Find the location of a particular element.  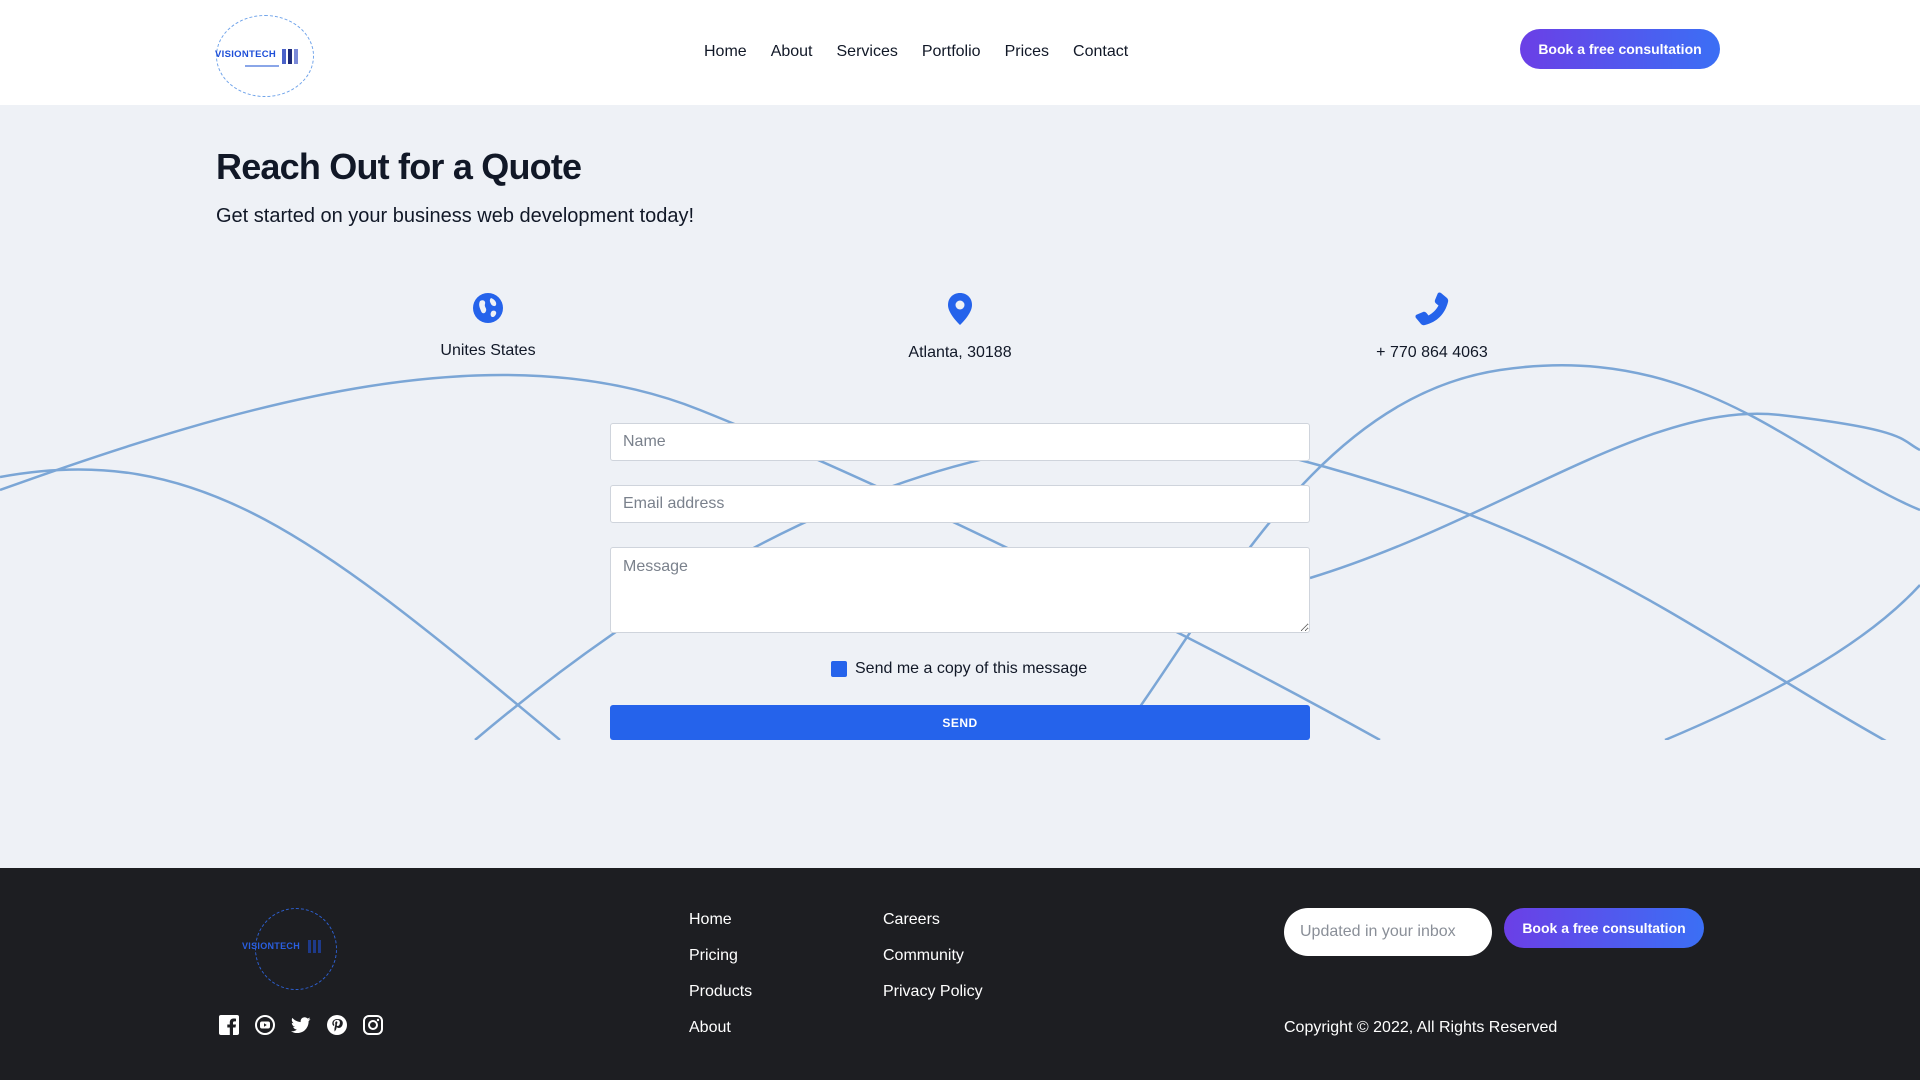

logo: VISIONTECH is located at coordinates (264, 56).